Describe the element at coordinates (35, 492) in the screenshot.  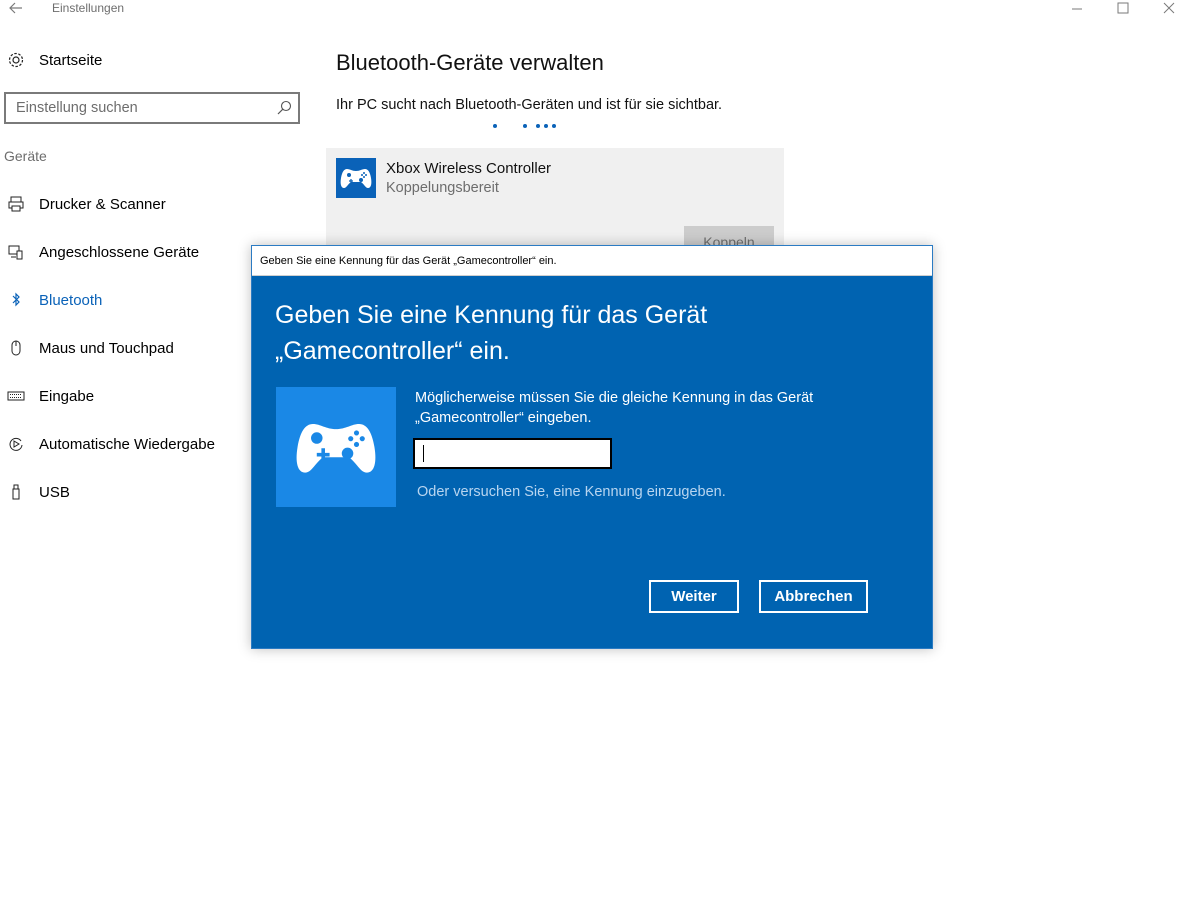
I see `sidebar-item-usb: USB` at that location.